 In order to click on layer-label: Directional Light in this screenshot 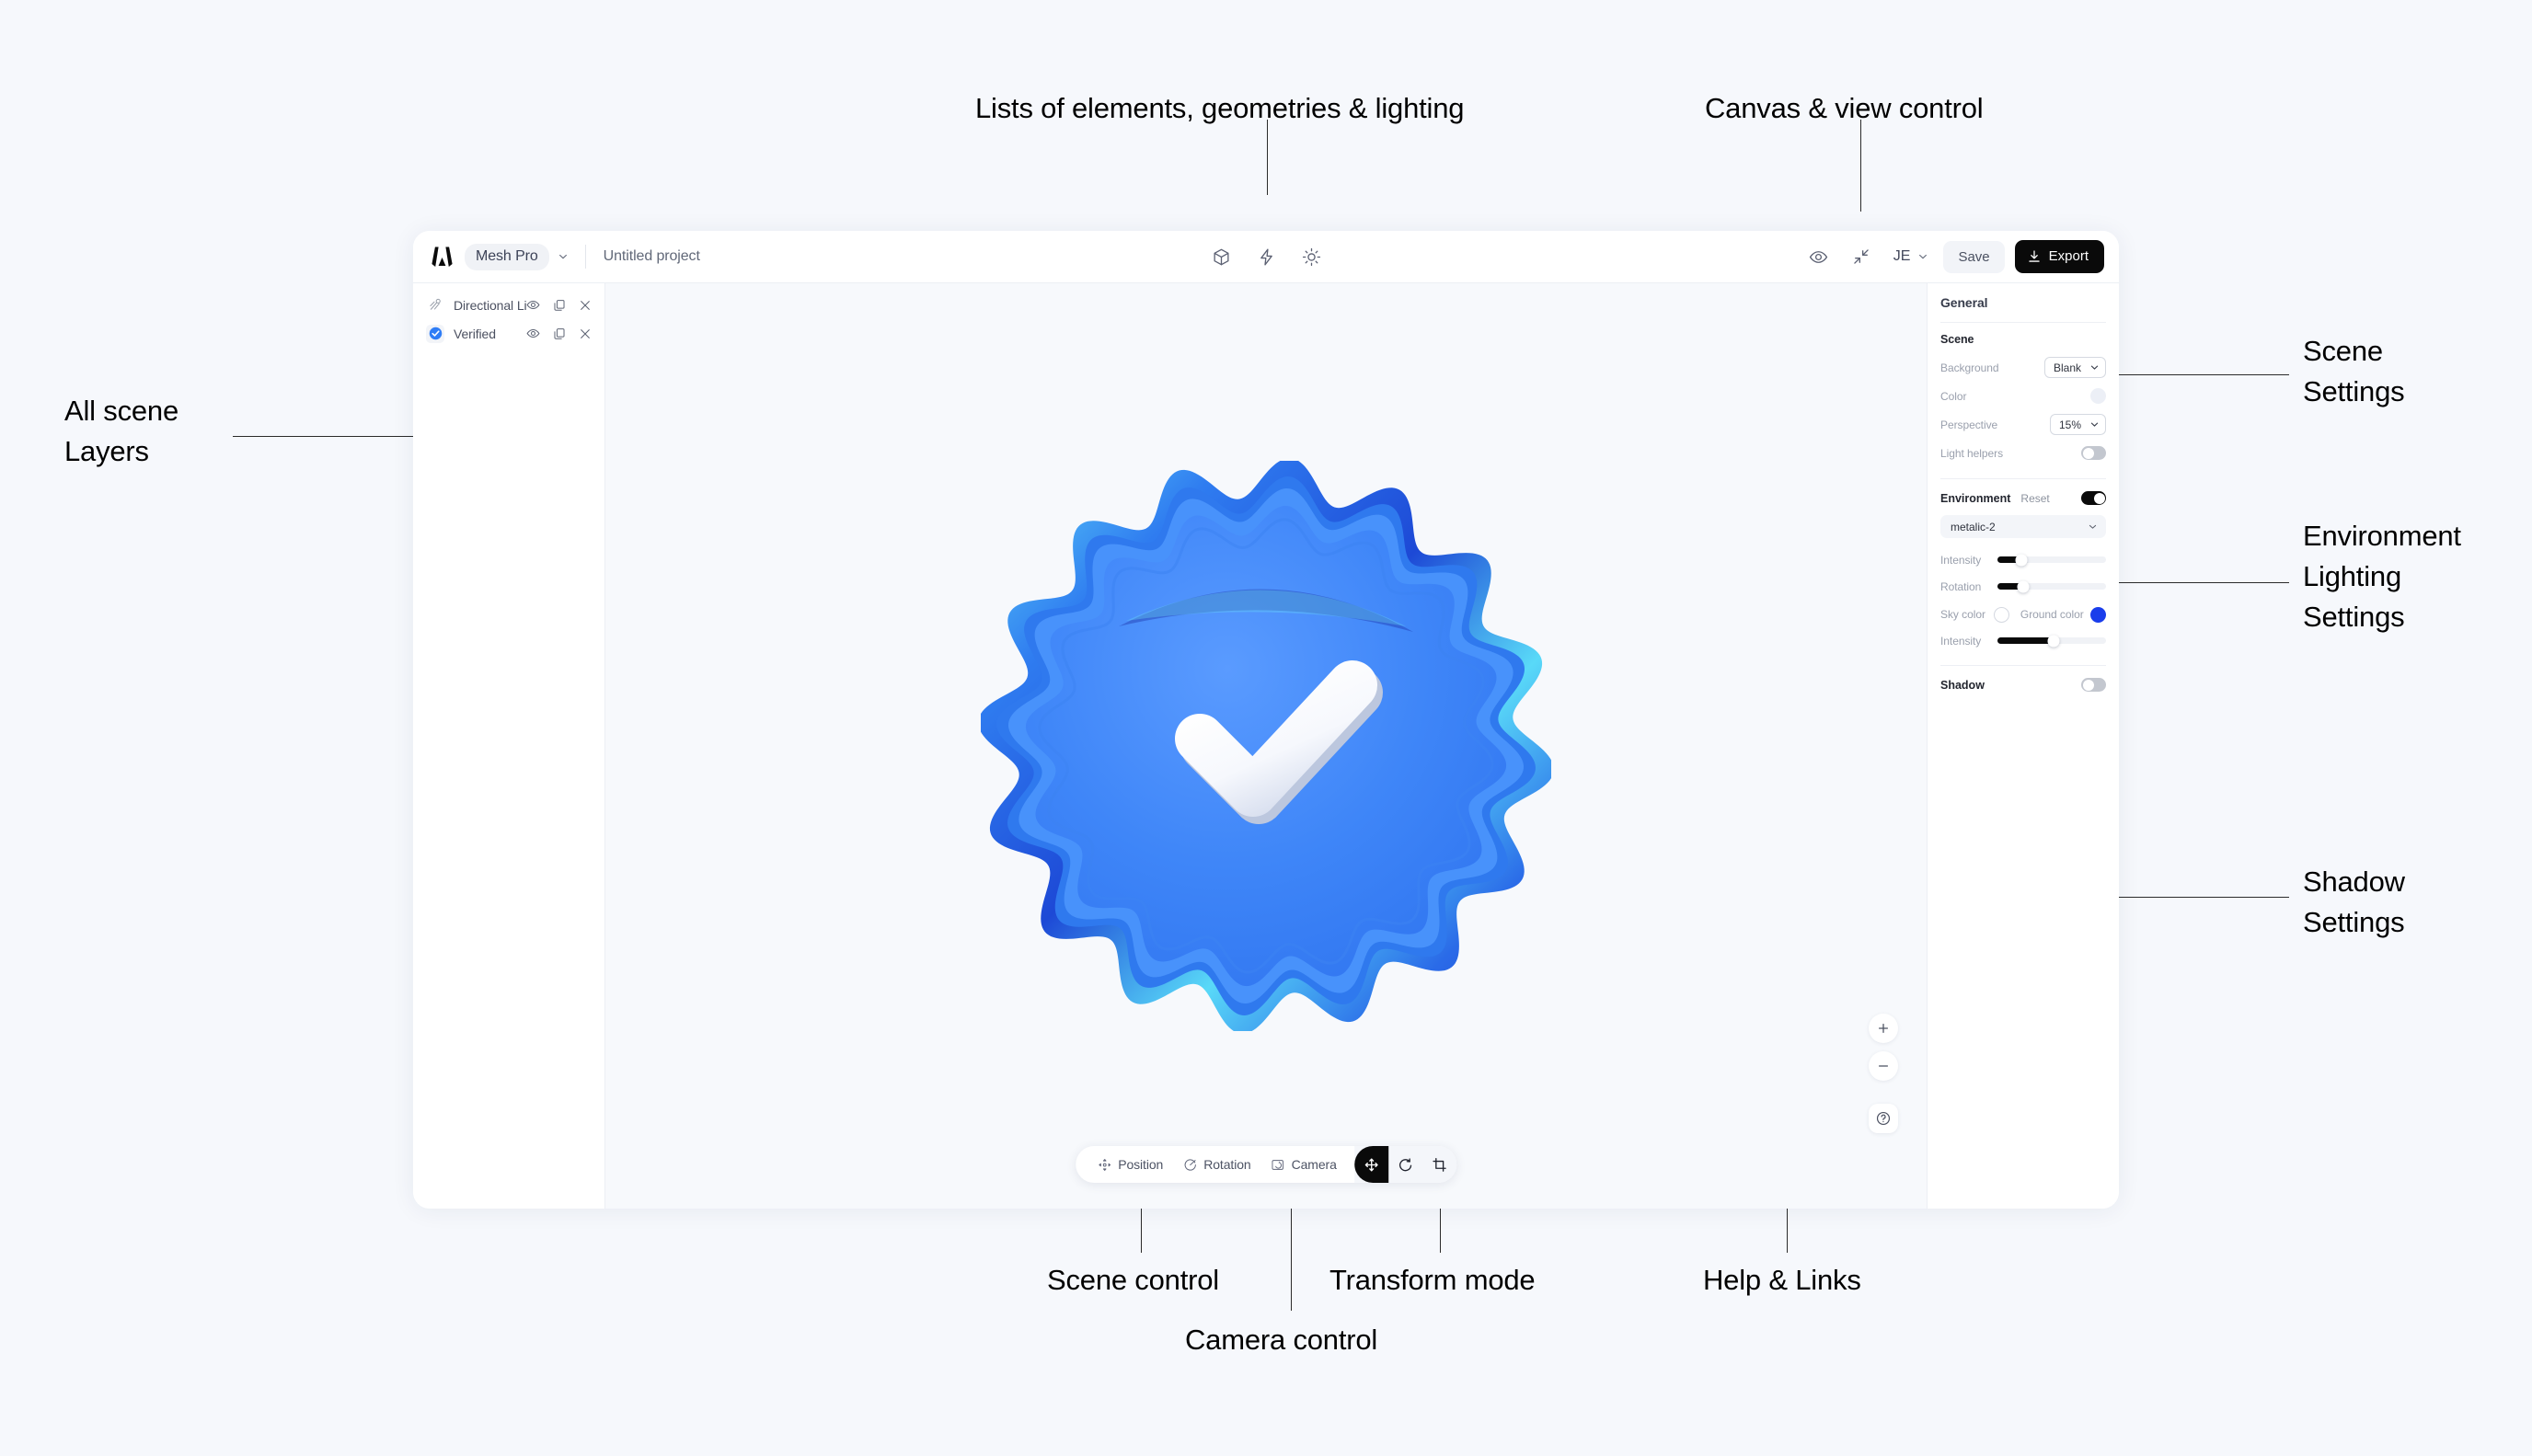, I will do `click(490, 305)`.